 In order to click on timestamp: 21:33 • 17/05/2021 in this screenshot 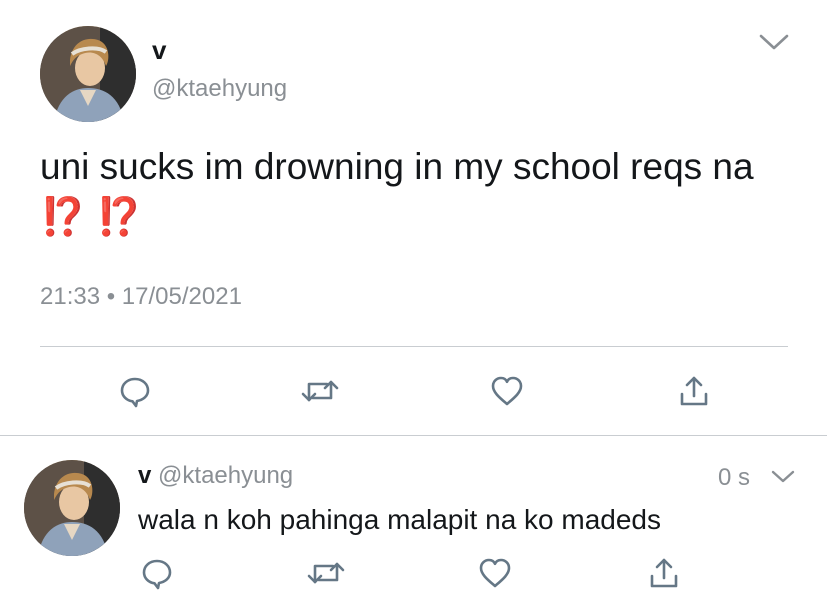, I will do `click(141, 297)`.